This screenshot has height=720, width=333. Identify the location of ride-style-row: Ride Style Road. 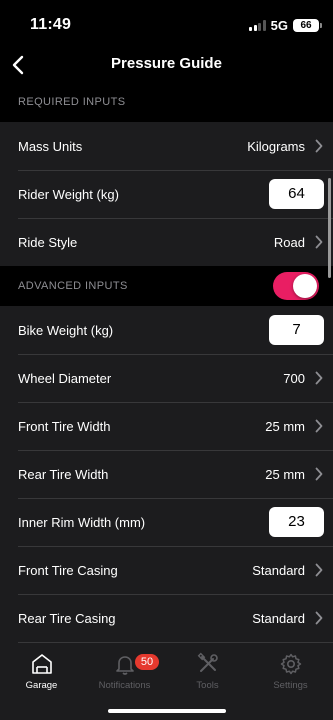
(166, 242).